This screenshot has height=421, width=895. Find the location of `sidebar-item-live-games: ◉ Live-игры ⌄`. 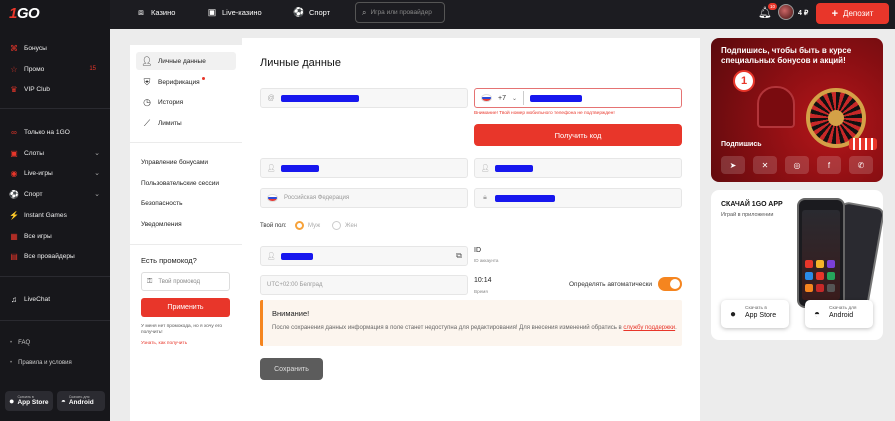

sidebar-item-live-games: ◉ Live-игры ⌄ is located at coordinates (57, 173).